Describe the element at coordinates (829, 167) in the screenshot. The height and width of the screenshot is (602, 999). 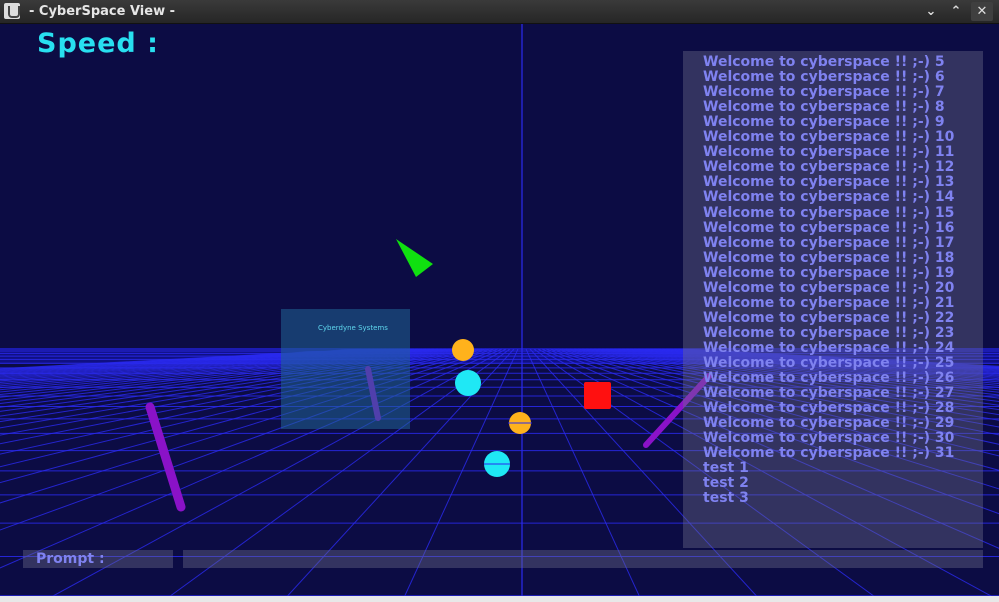
I see `log-line: Welcome to cyberspace !! ;-) 12` at that location.